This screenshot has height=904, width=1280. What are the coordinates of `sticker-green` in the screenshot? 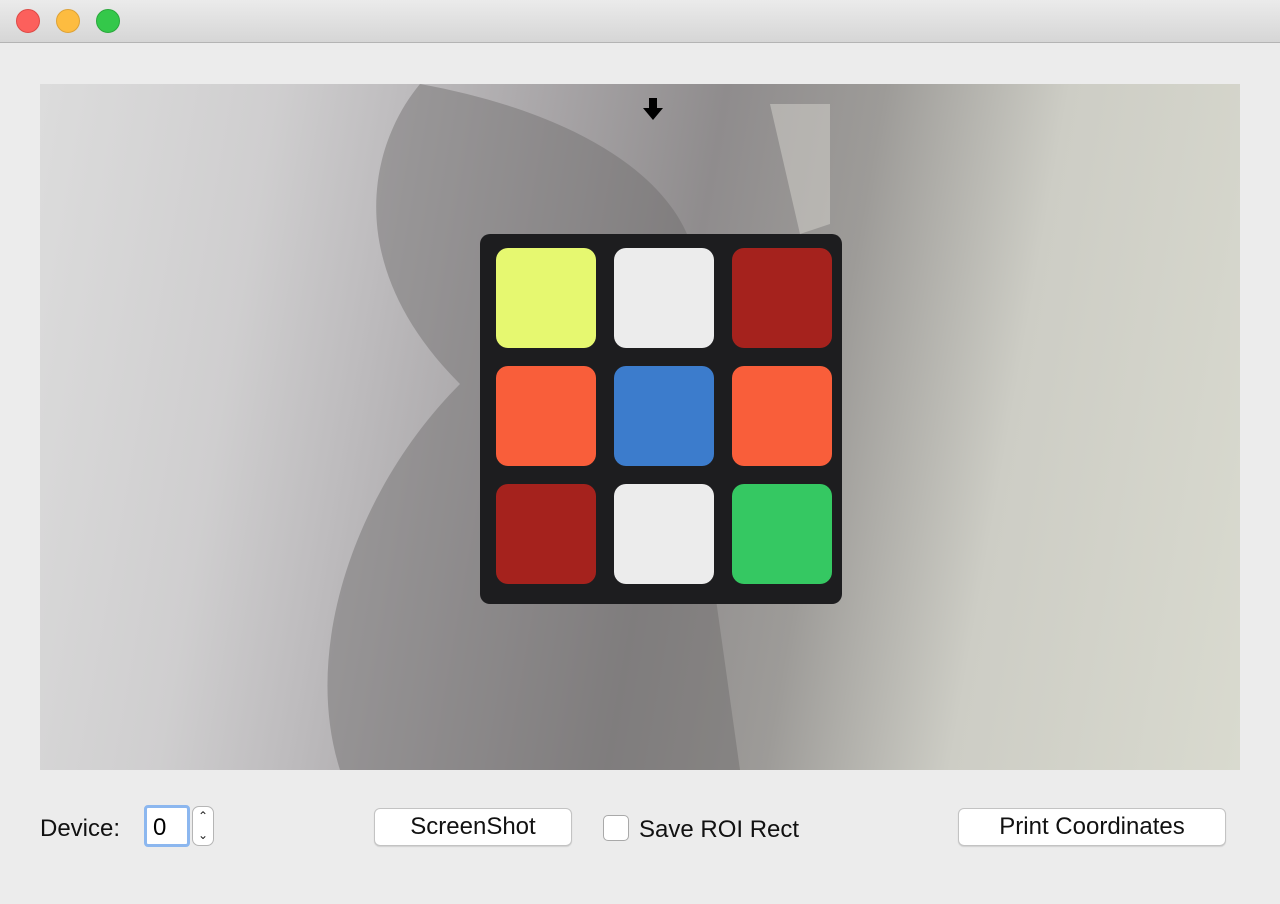 It's located at (782, 534).